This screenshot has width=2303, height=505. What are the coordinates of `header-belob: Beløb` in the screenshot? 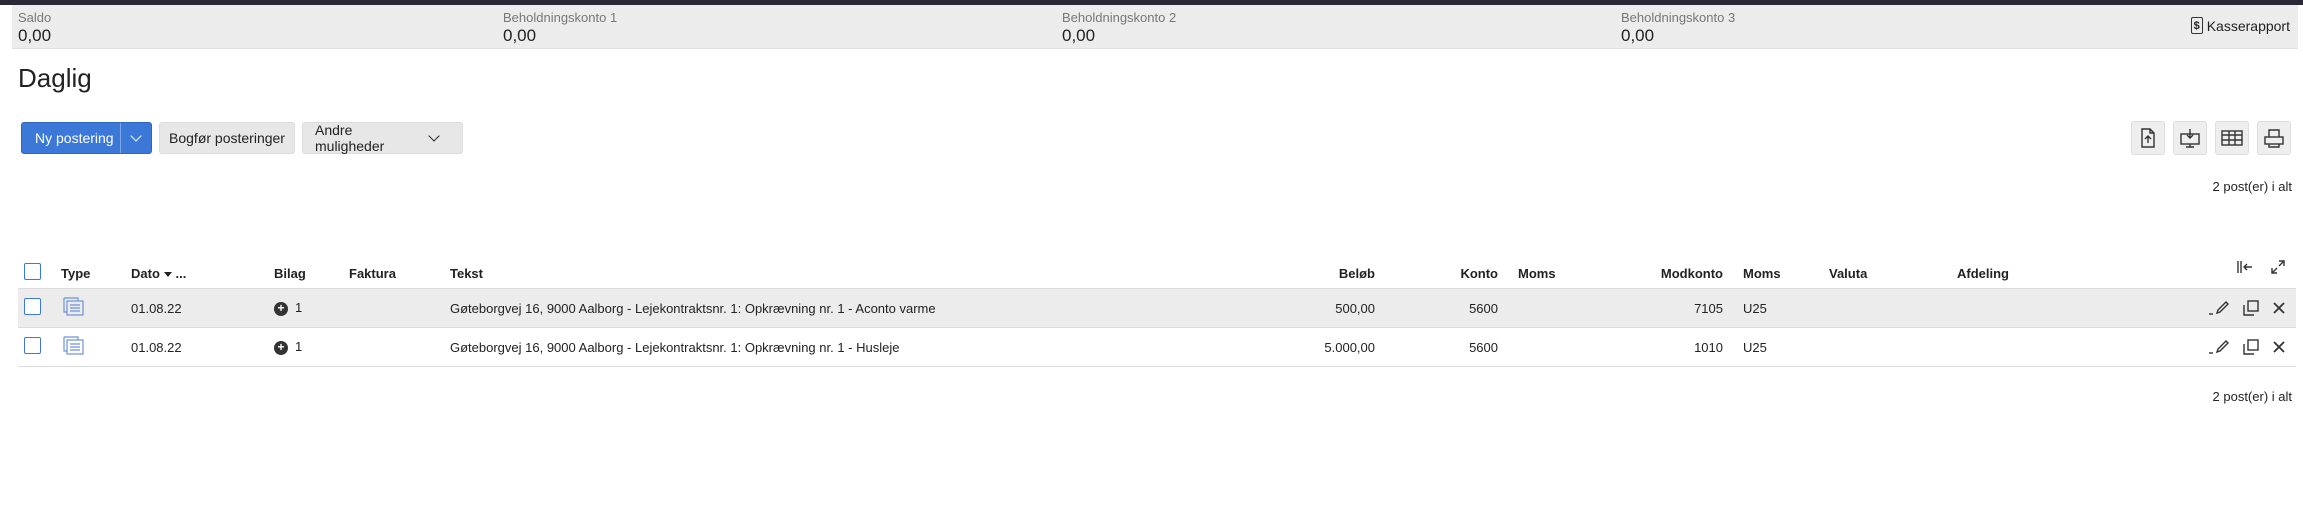 It's located at (1327, 273).